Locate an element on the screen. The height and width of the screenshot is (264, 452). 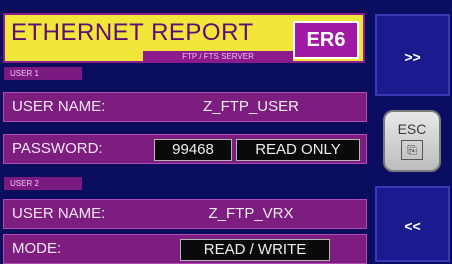
user2-username-label: USER NAME: is located at coordinates (59, 213).